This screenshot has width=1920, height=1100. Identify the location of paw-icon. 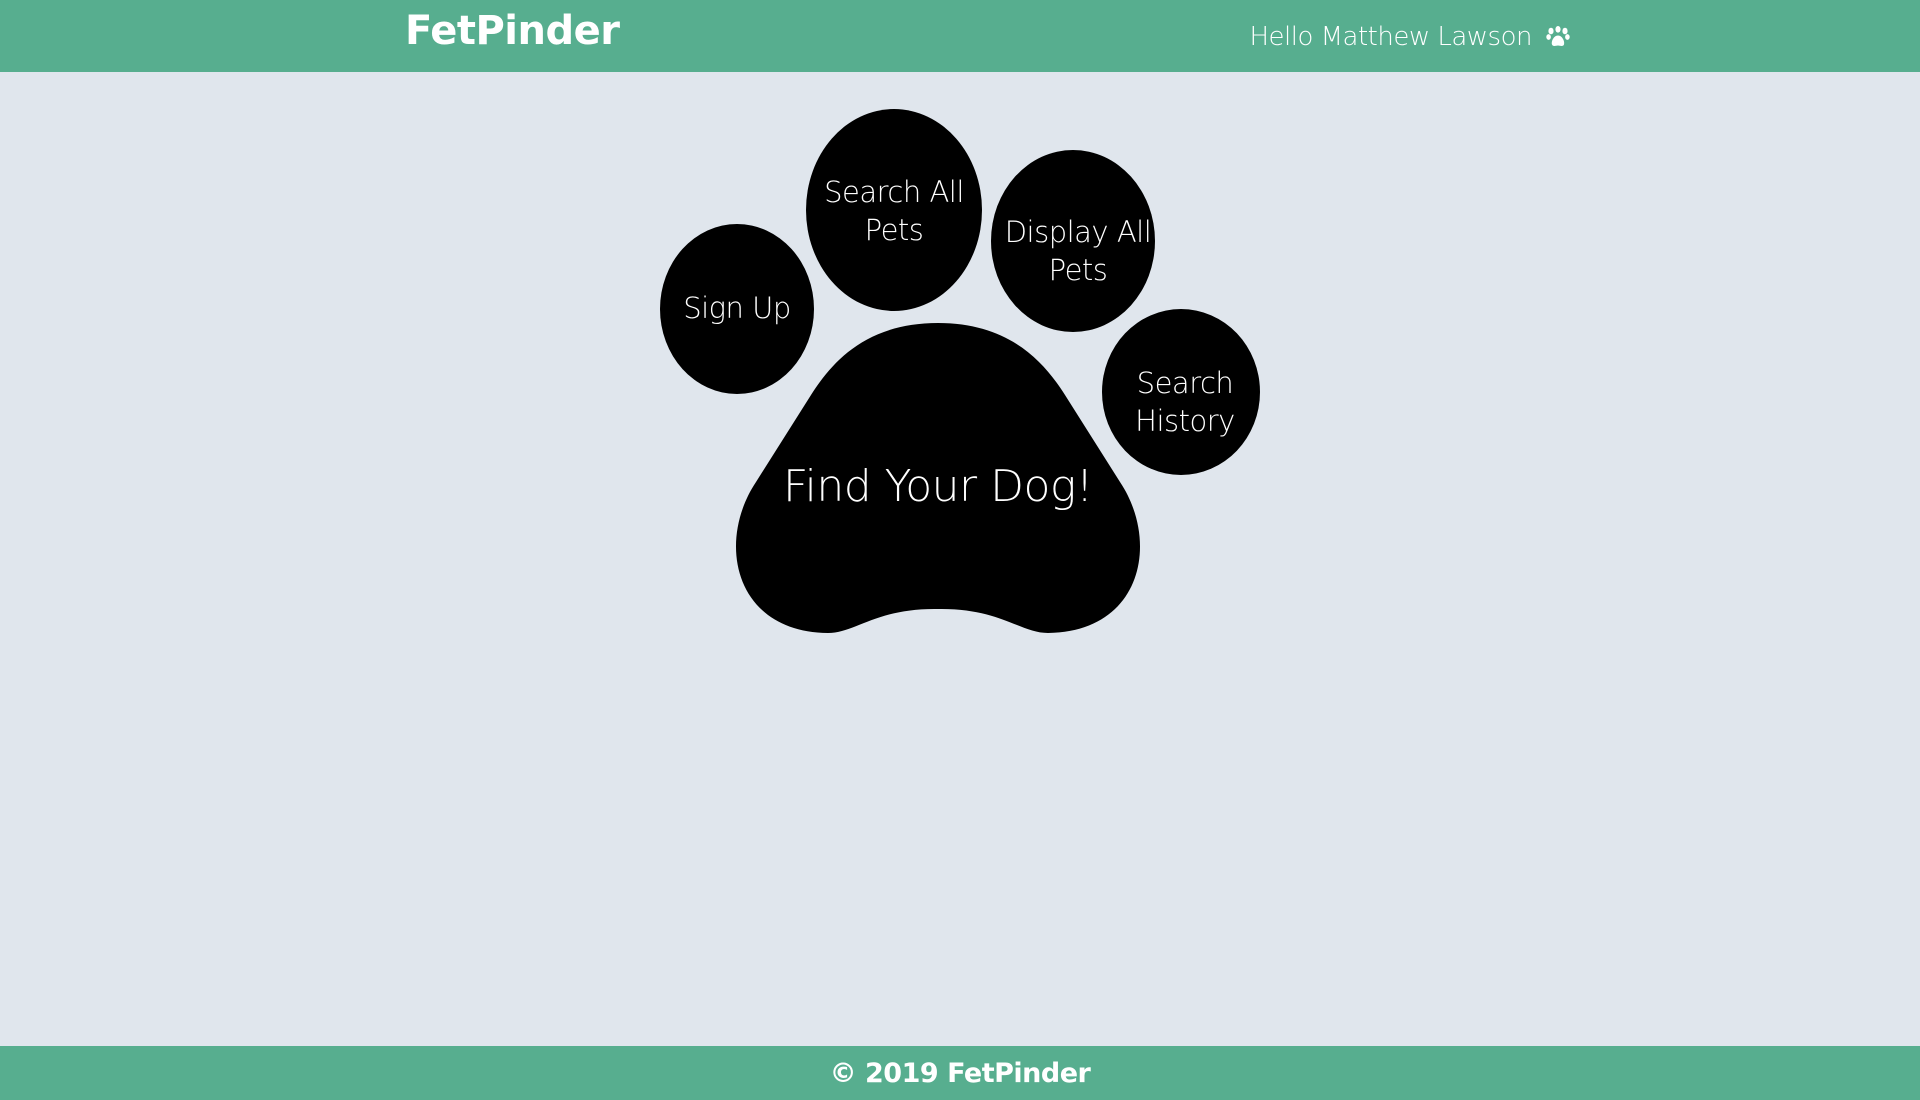
(1558, 36).